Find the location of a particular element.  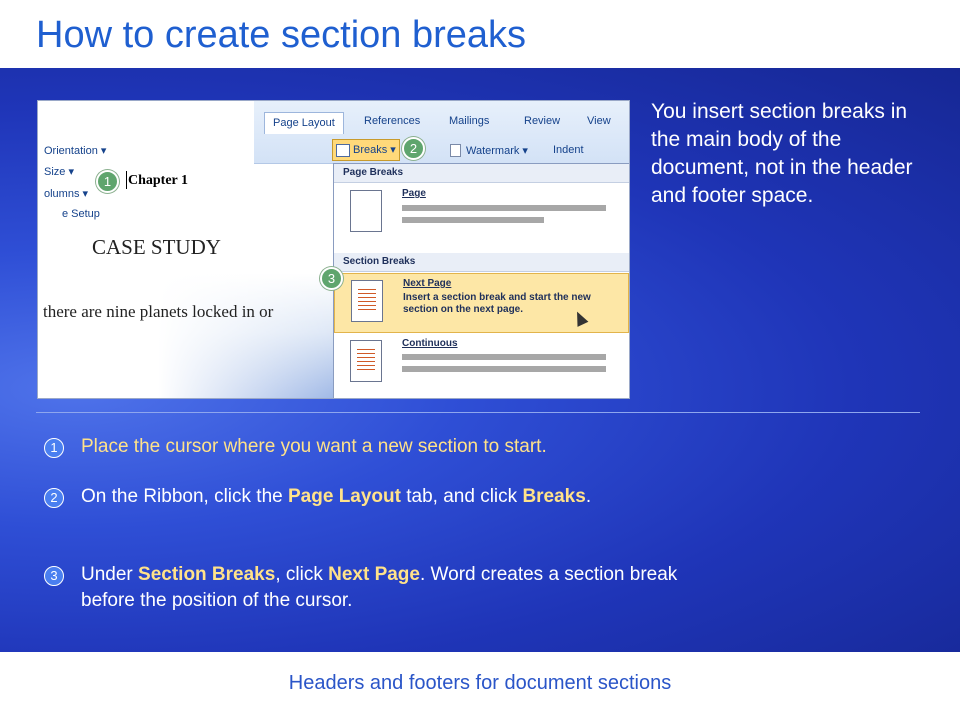

step-2-pre: On the Ribbon, click the is located at coordinates (184, 496).